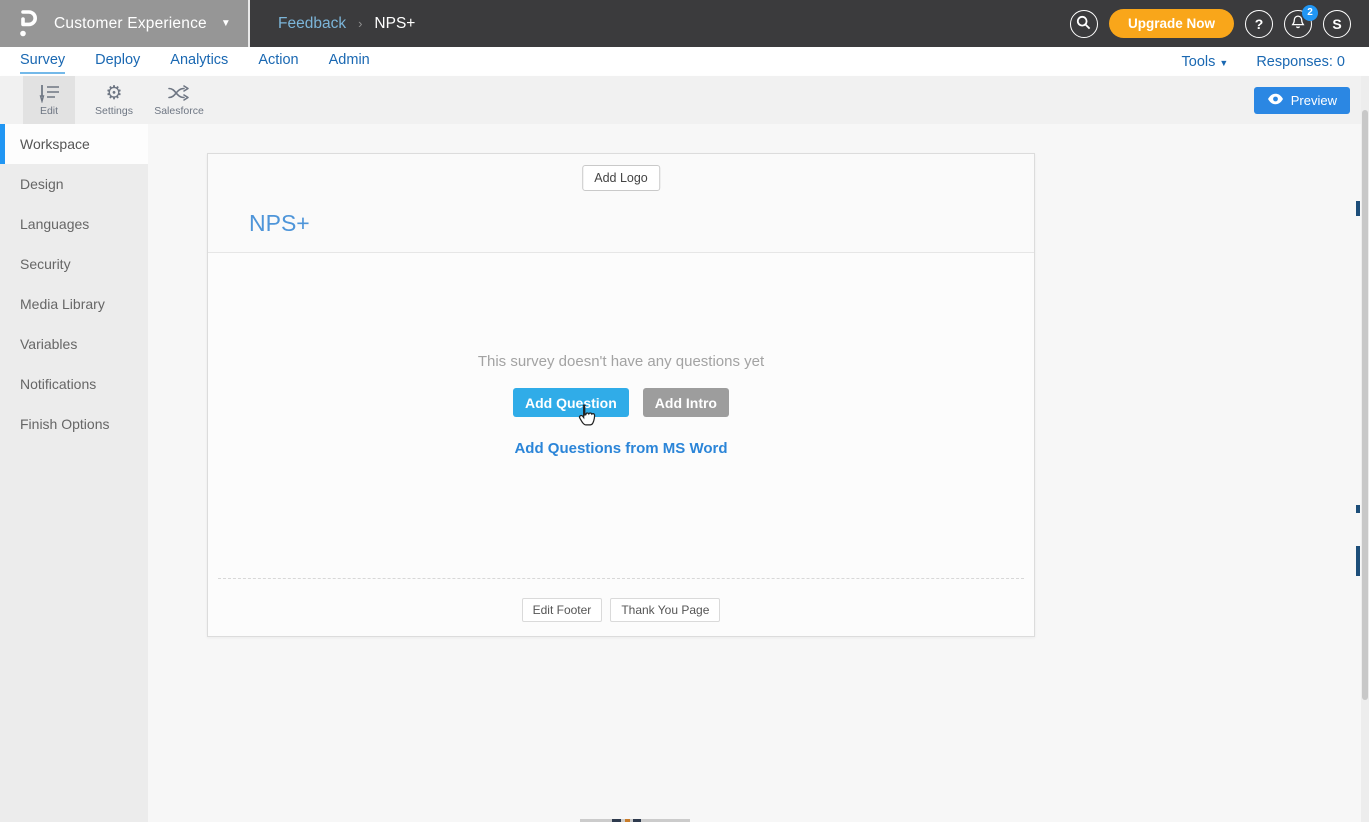  Describe the element at coordinates (74, 184) in the screenshot. I see `sidebar-item-design: Design` at that location.